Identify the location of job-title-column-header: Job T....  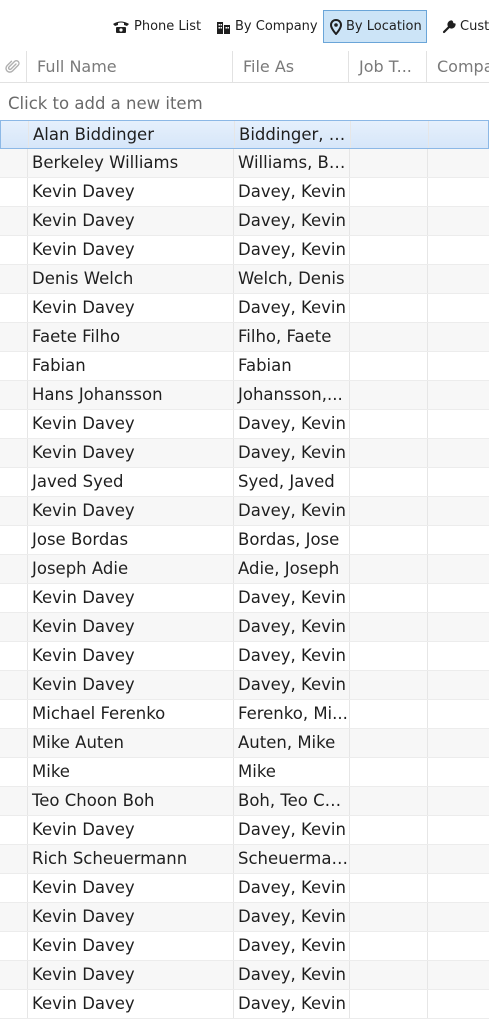
(388, 66).